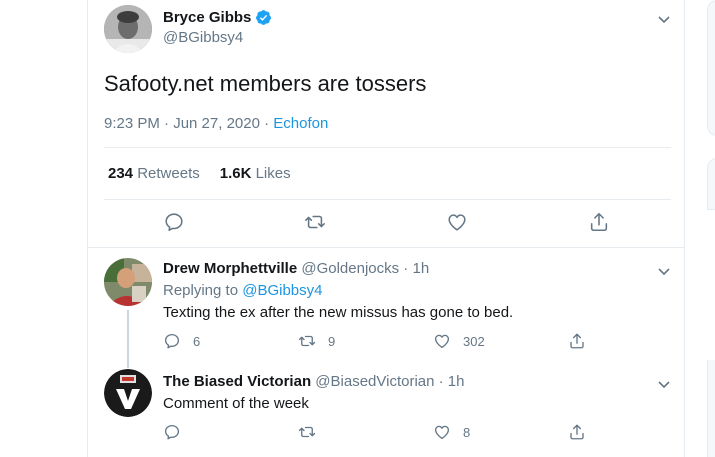 This screenshot has height=457, width=715. What do you see at coordinates (235, 173) in the screenshot?
I see `likes-count: 1.6K` at bounding box center [235, 173].